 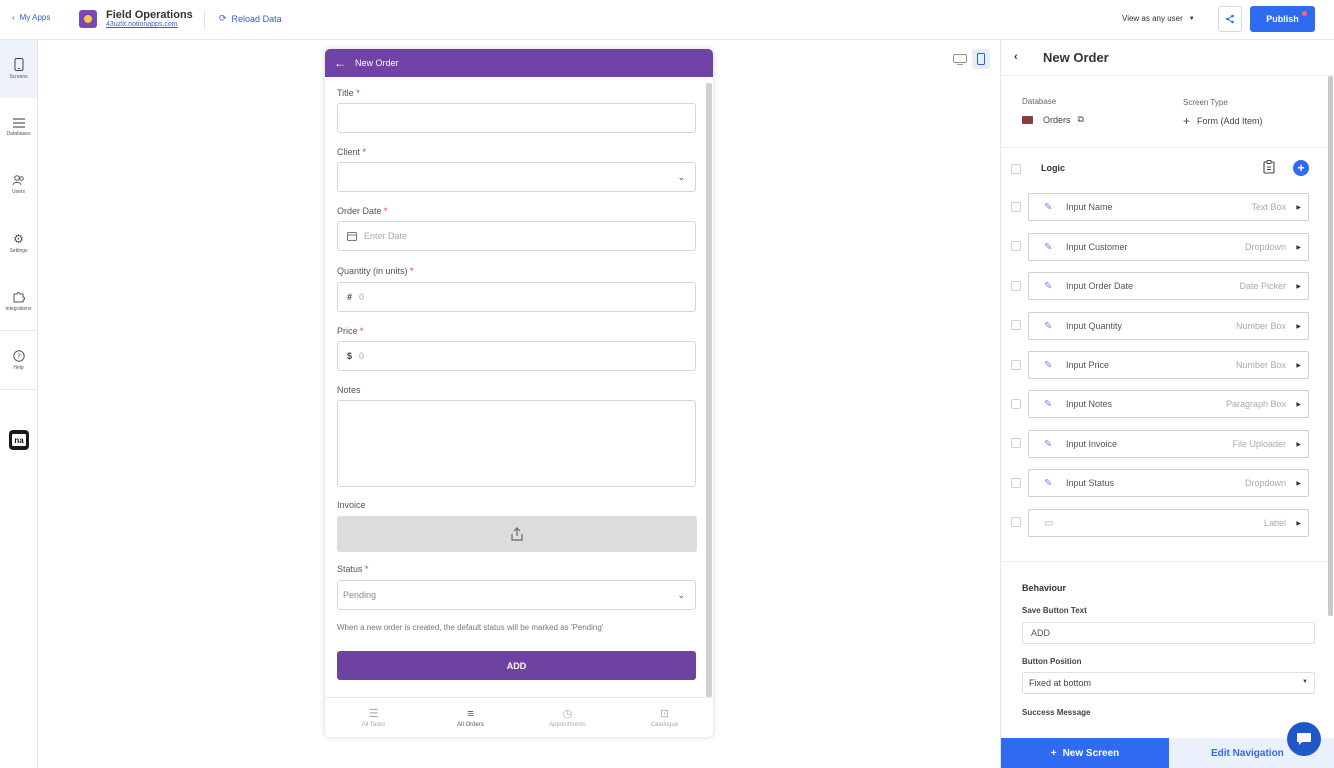 What do you see at coordinates (1269, 168) in the screenshot?
I see `clipboard-icon` at bounding box center [1269, 168].